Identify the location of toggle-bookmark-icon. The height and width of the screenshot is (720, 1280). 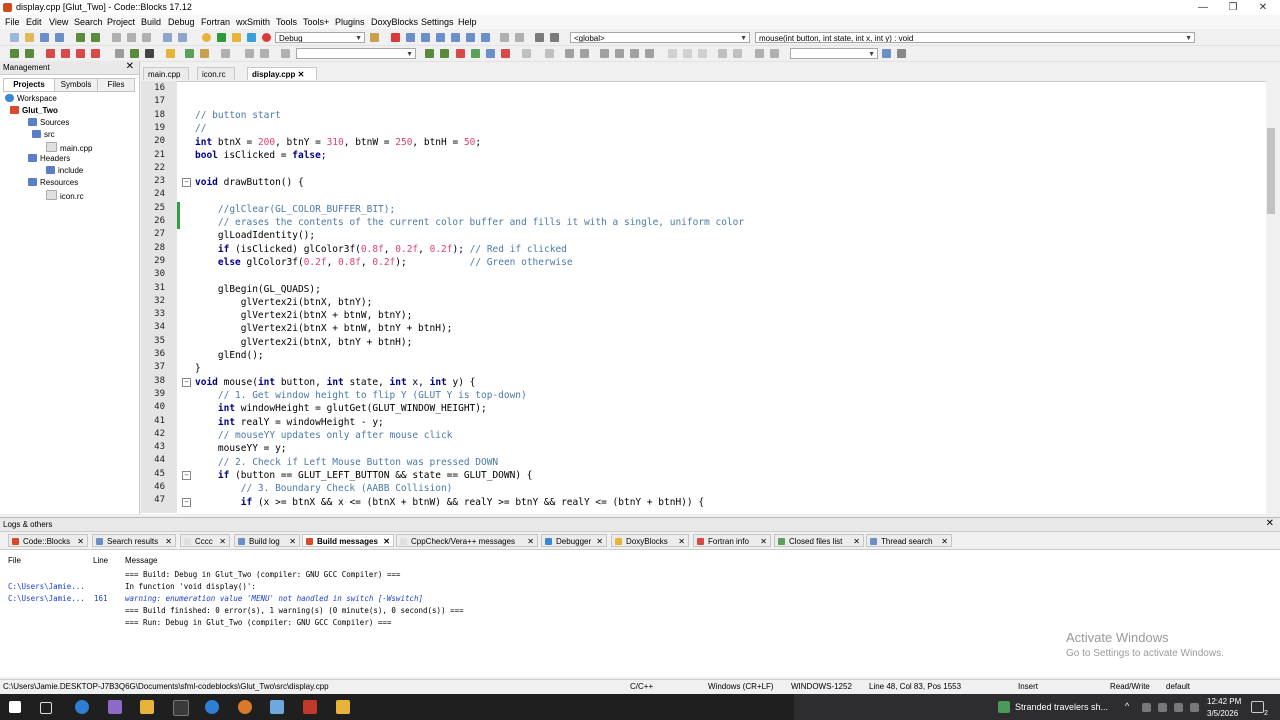
(50, 53).